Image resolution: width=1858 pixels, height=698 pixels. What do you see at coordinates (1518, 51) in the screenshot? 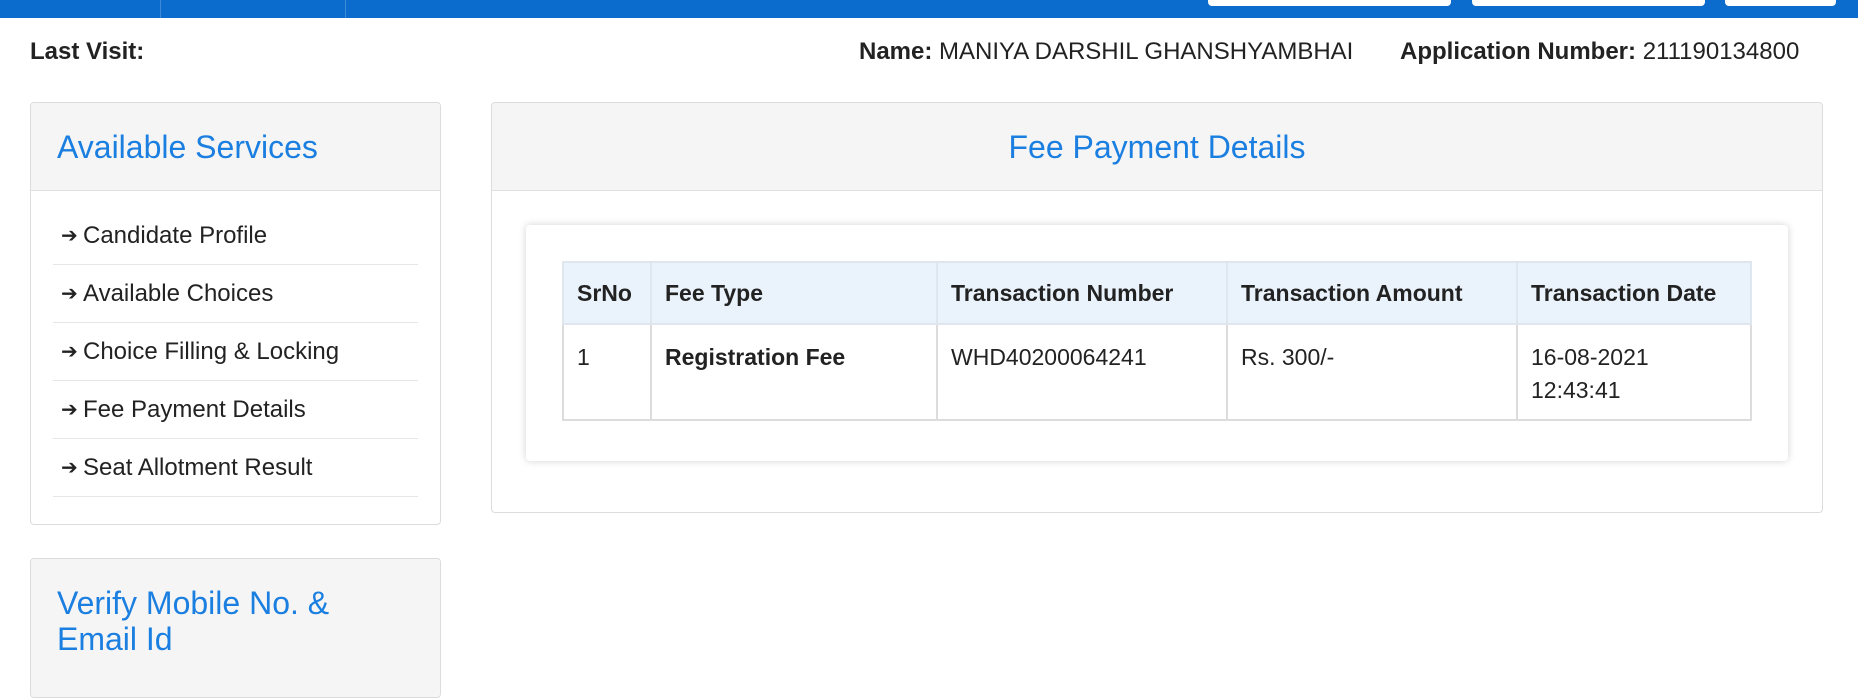
I see `application-number-label: Application Number:` at bounding box center [1518, 51].